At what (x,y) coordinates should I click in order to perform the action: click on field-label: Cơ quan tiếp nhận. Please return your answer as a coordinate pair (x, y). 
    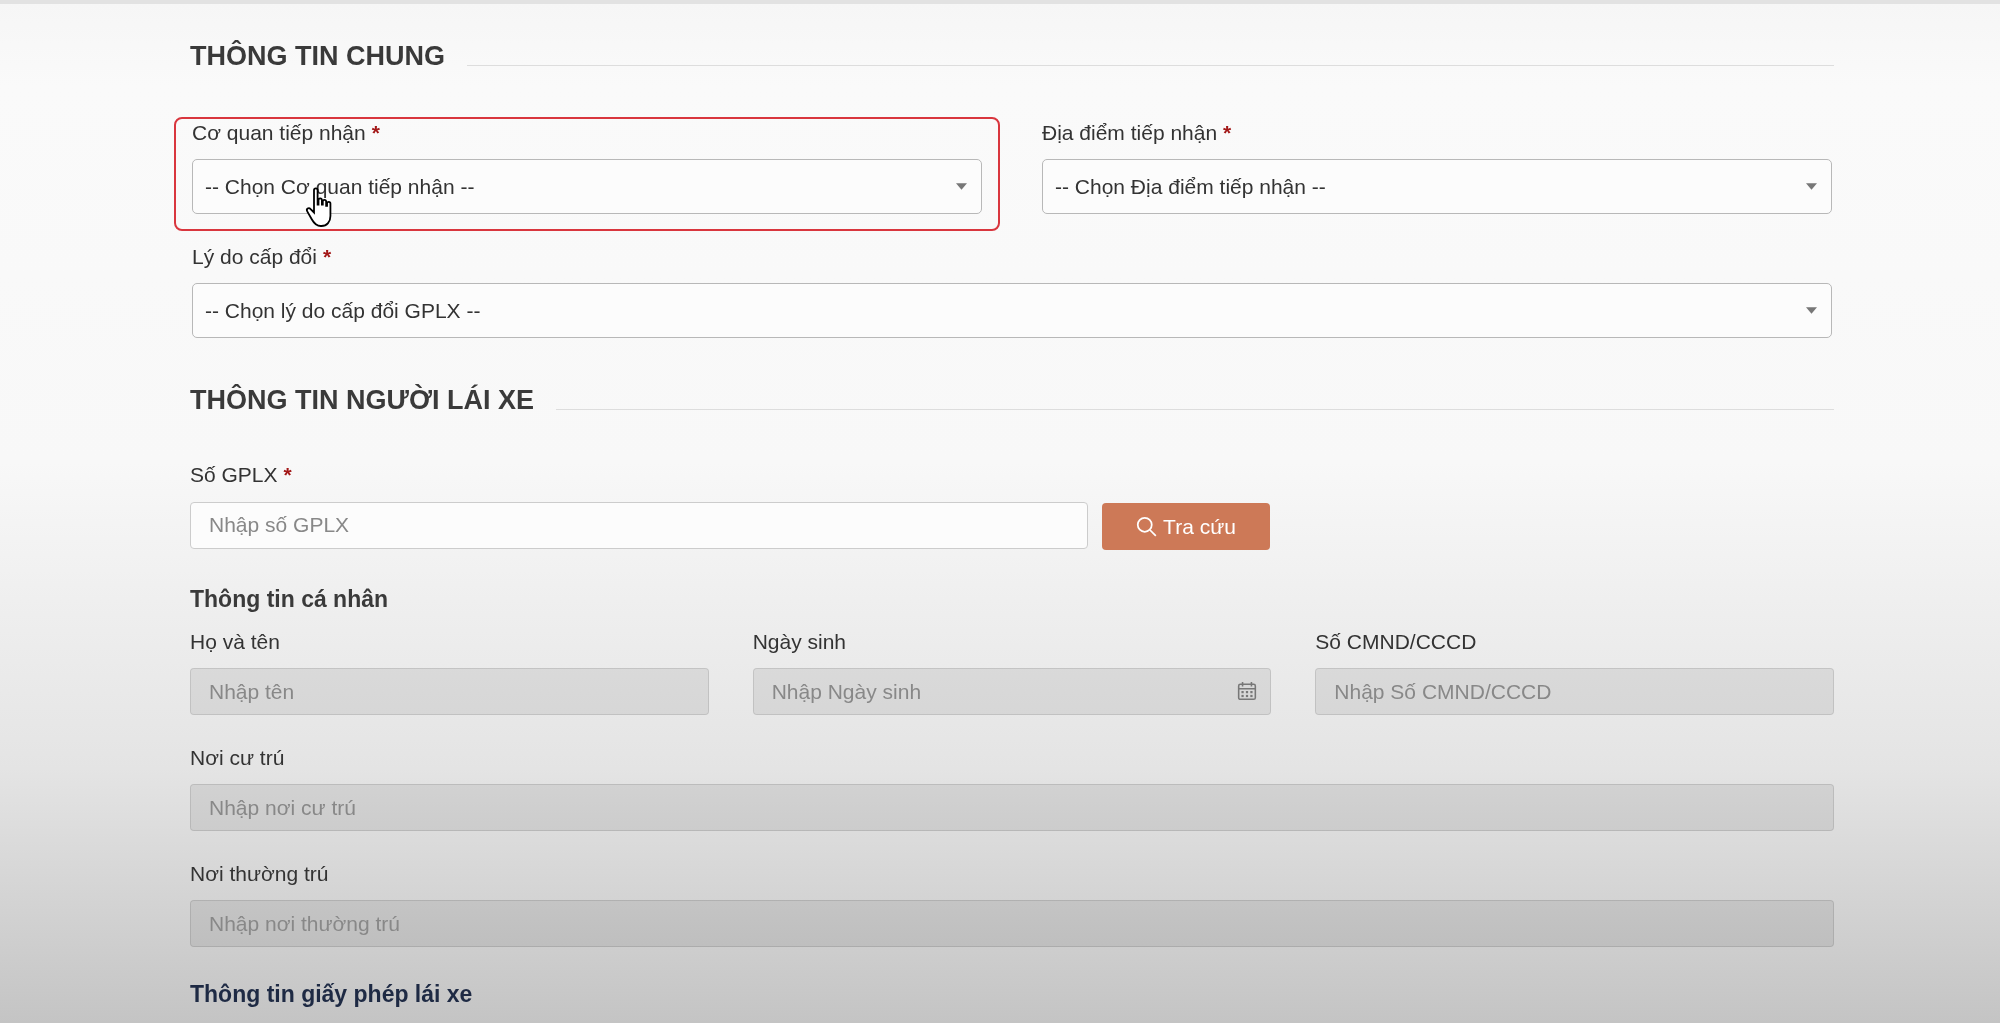
    Looking at the image, I should click on (279, 133).